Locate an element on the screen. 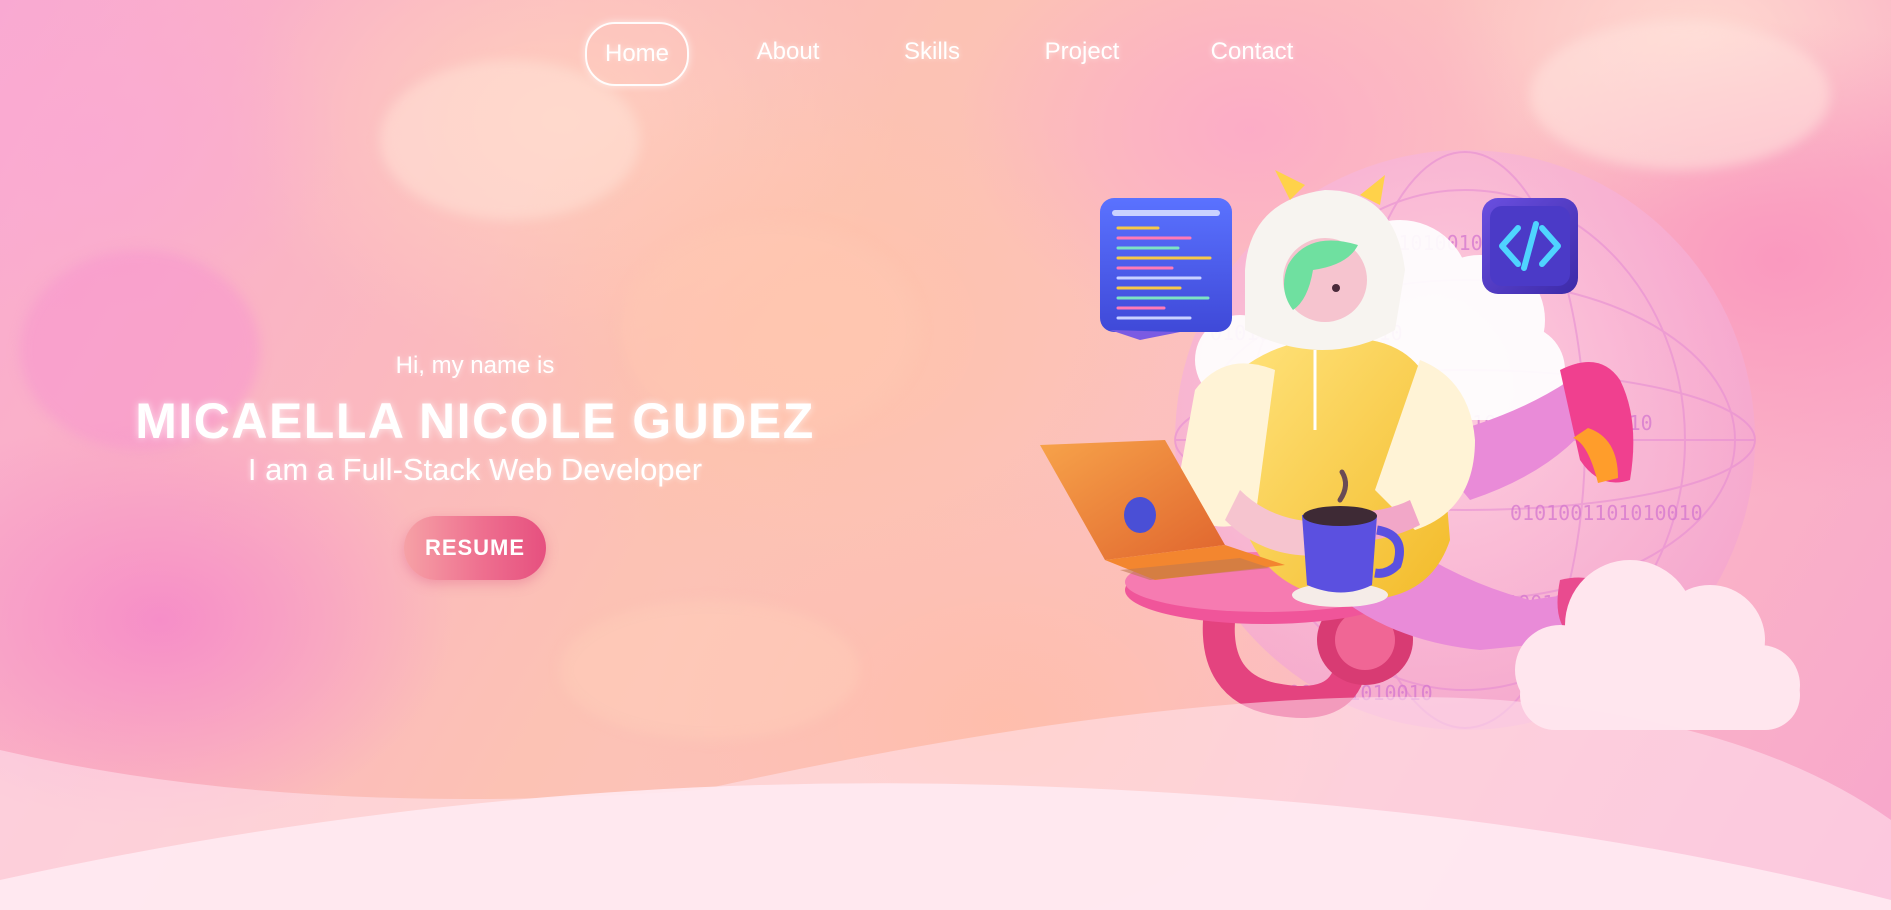  nav-about: About is located at coordinates (788, 52).